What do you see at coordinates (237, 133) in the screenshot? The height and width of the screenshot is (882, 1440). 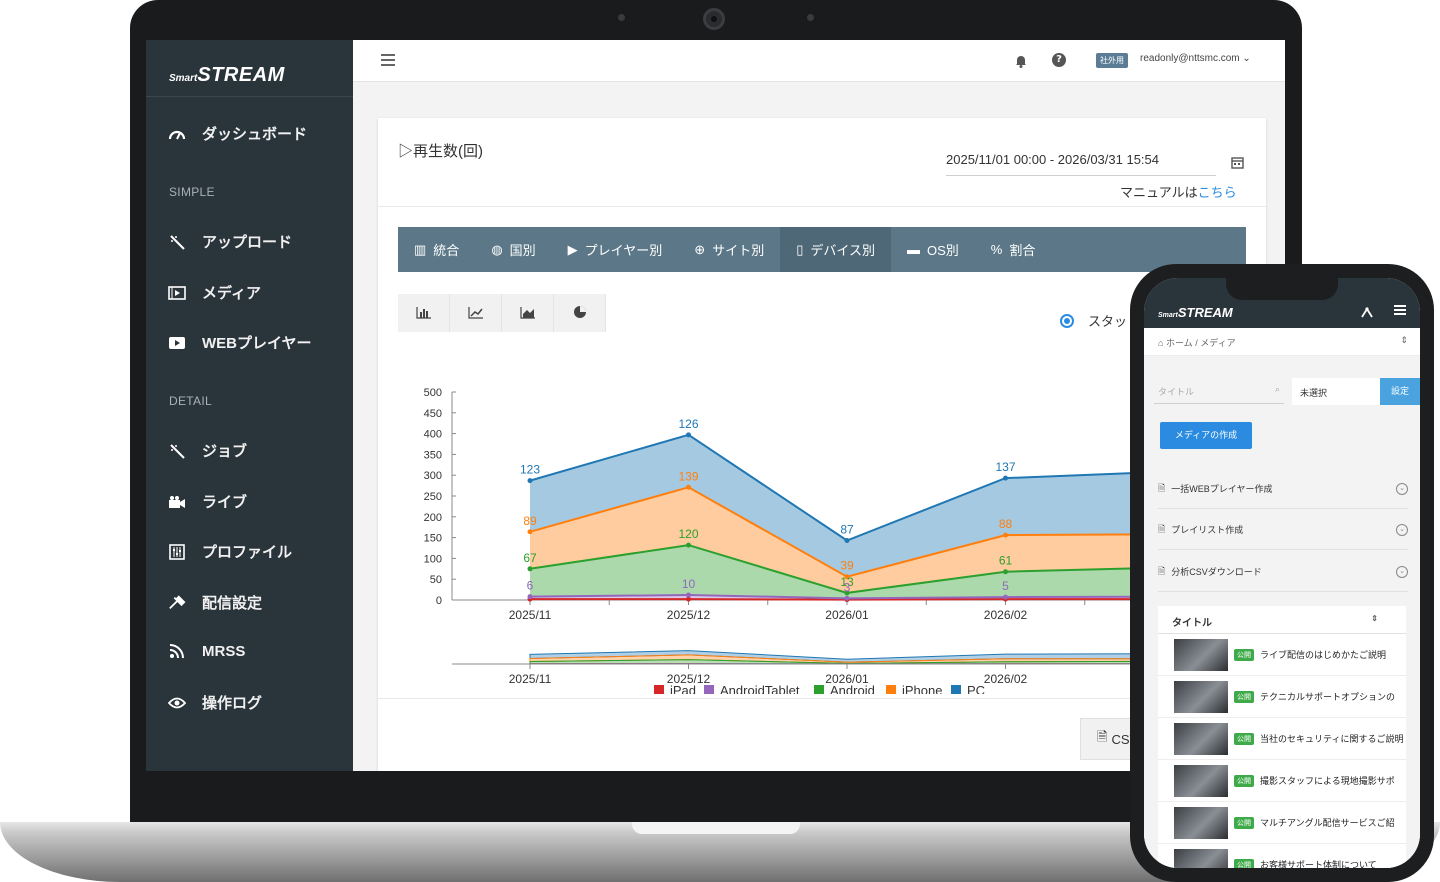 I see `sidebar-item-dashboard: ダッシュボード` at bounding box center [237, 133].